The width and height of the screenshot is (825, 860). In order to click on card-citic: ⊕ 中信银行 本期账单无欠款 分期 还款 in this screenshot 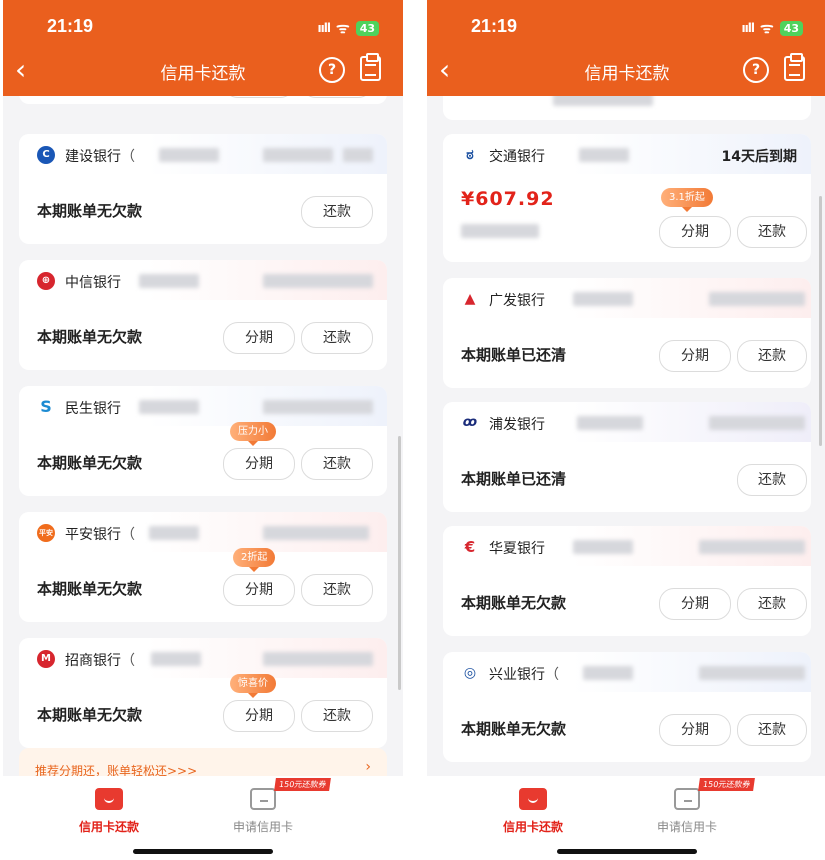, I will do `click(203, 315)`.